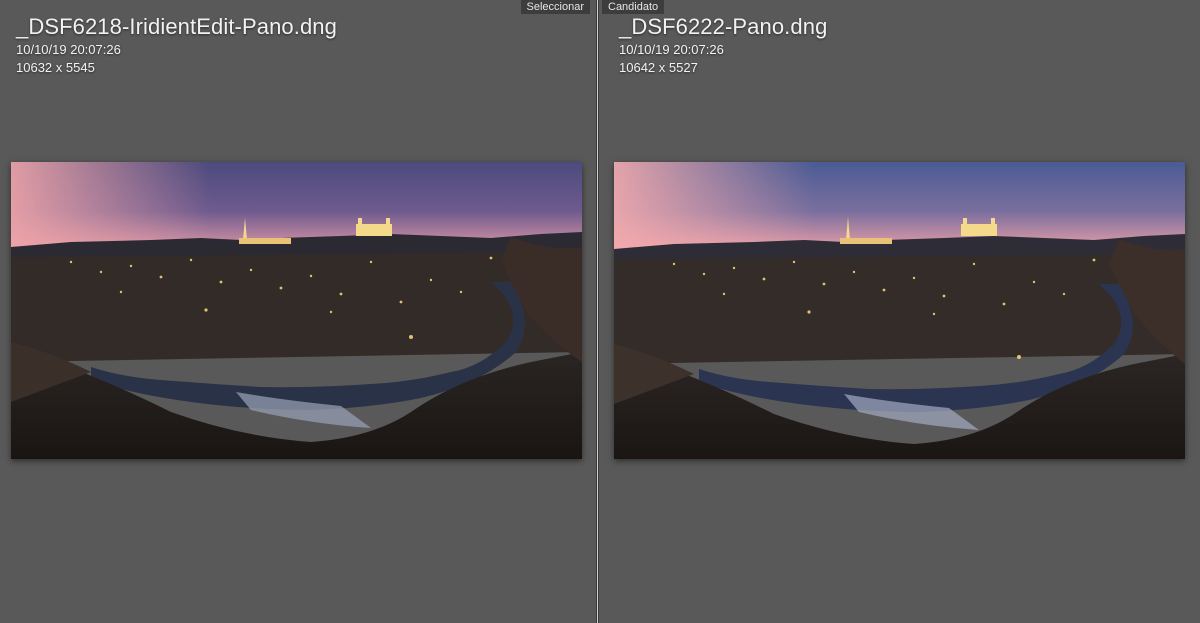 This screenshot has width=1200, height=623. Describe the element at coordinates (176, 26) in the screenshot. I see `filename: _DSF6218-IridientEdit-Pano.dng` at that location.